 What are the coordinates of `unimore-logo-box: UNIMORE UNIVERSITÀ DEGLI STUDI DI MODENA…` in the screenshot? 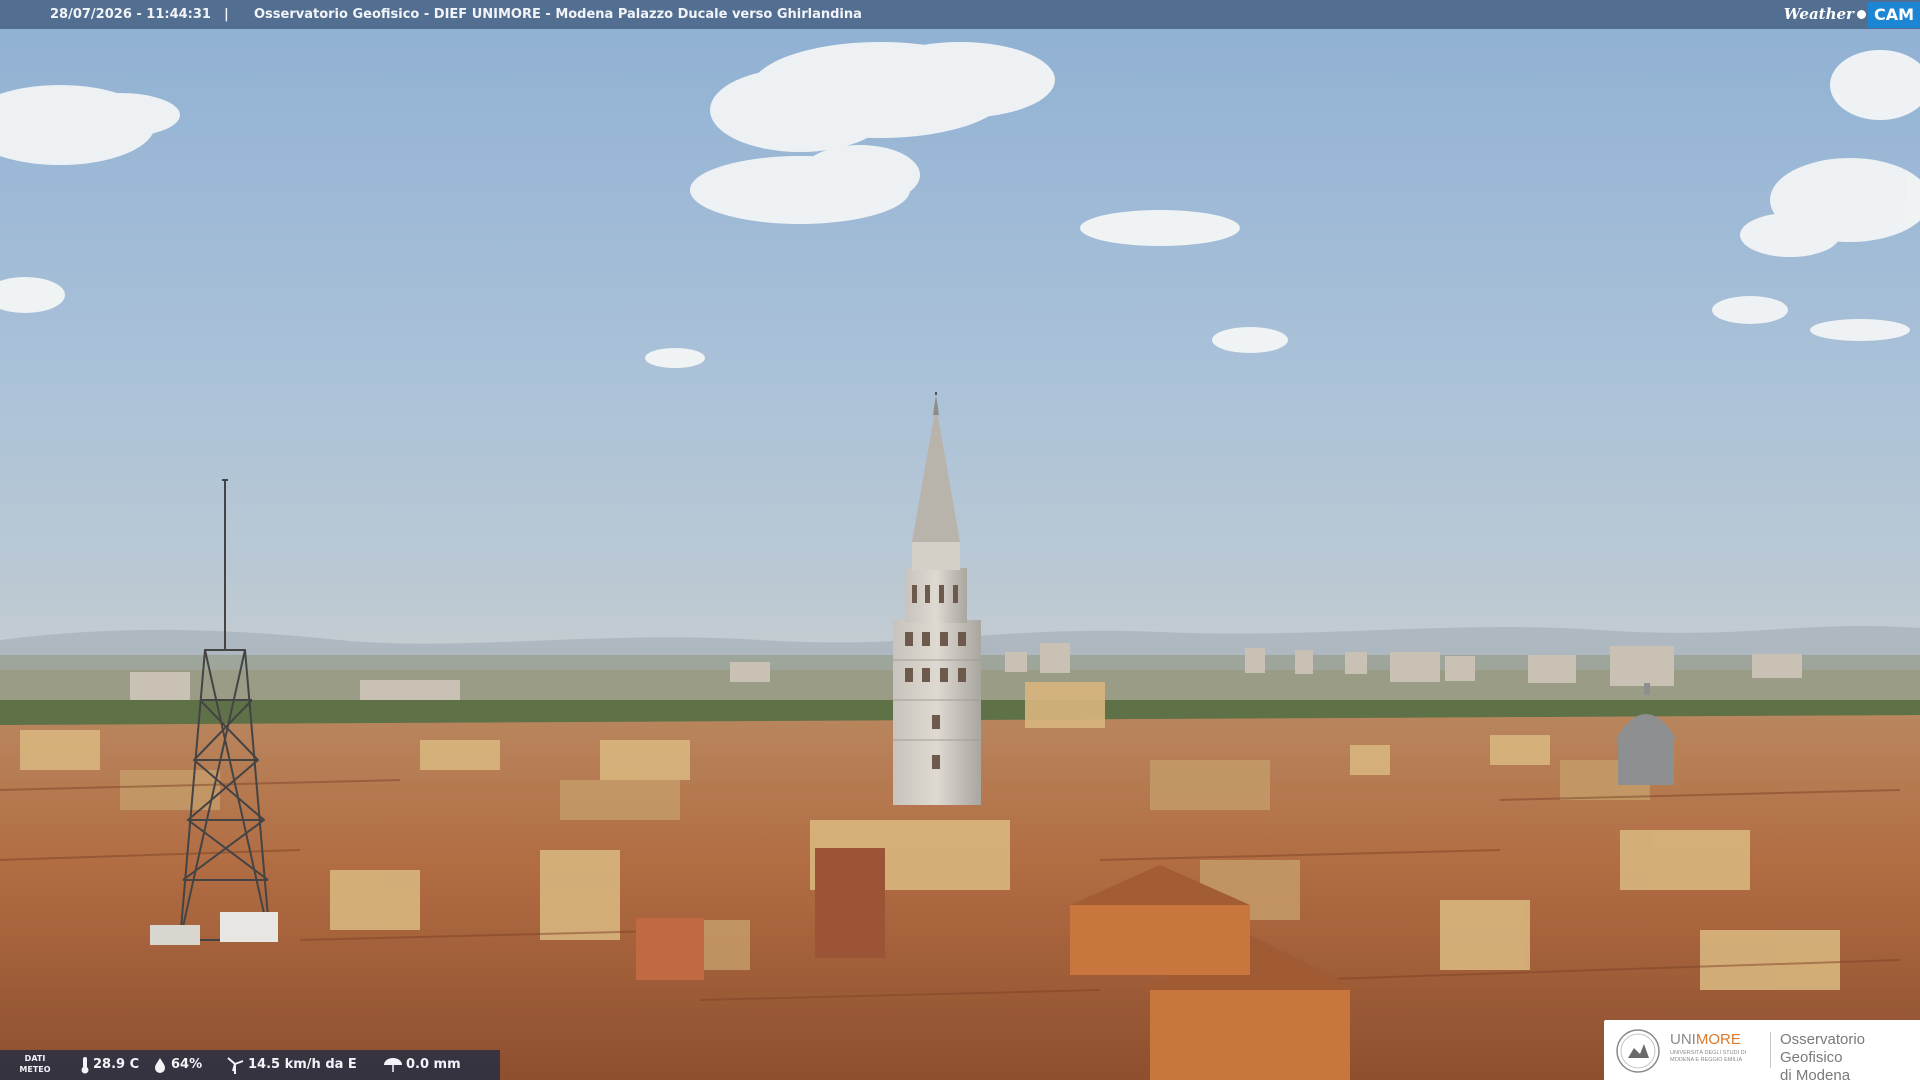 It's located at (1762, 1050).